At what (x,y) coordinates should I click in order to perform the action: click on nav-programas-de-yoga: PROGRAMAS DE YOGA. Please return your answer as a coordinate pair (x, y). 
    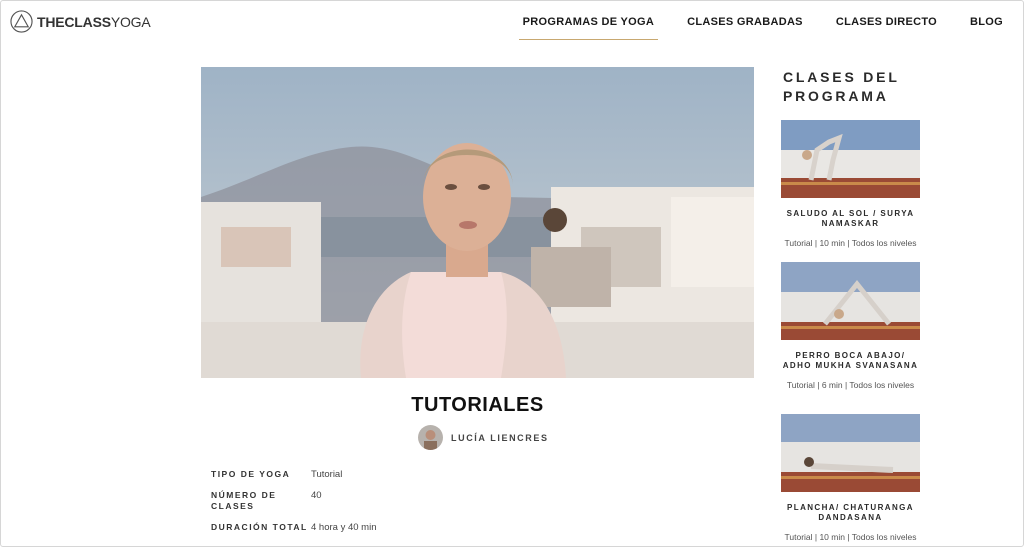
    Looking at the image, I should click on (588, 28).